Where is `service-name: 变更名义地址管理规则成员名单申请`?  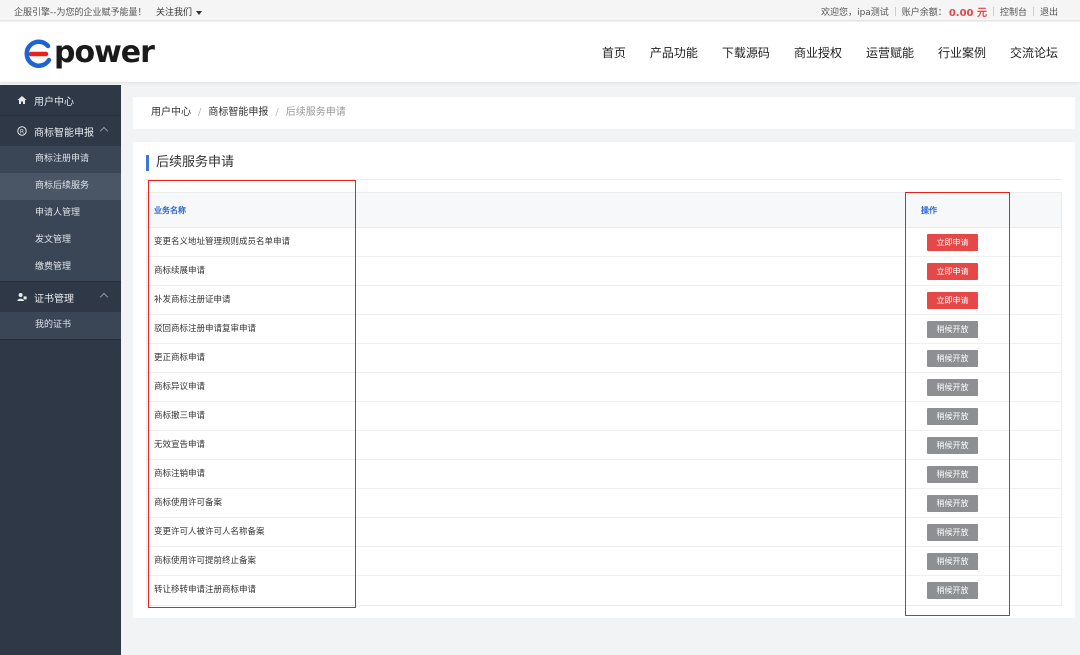 service-name: 变更名义地址管理规则成员名单申请 is located at coordinates (222, 242).